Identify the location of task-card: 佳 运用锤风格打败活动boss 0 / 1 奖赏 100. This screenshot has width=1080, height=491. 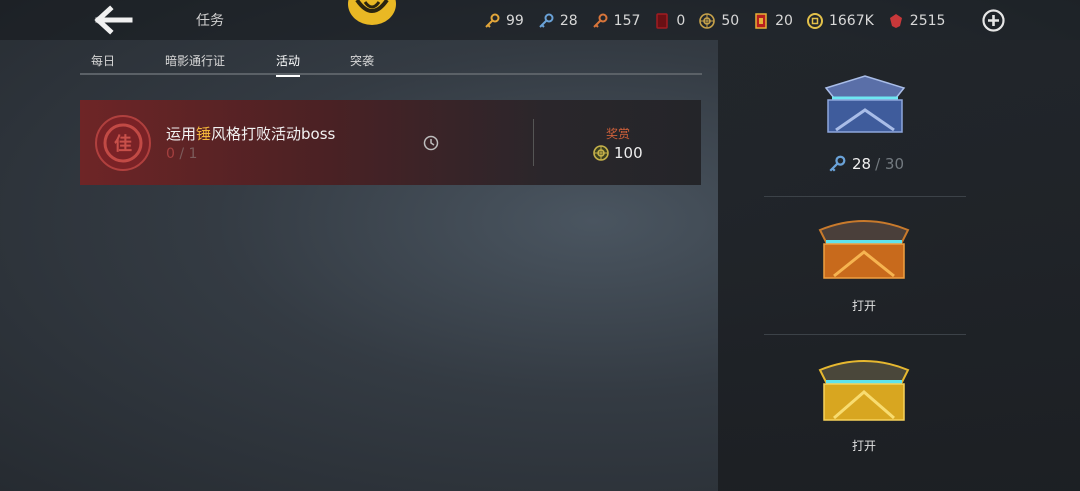
(390, 142).